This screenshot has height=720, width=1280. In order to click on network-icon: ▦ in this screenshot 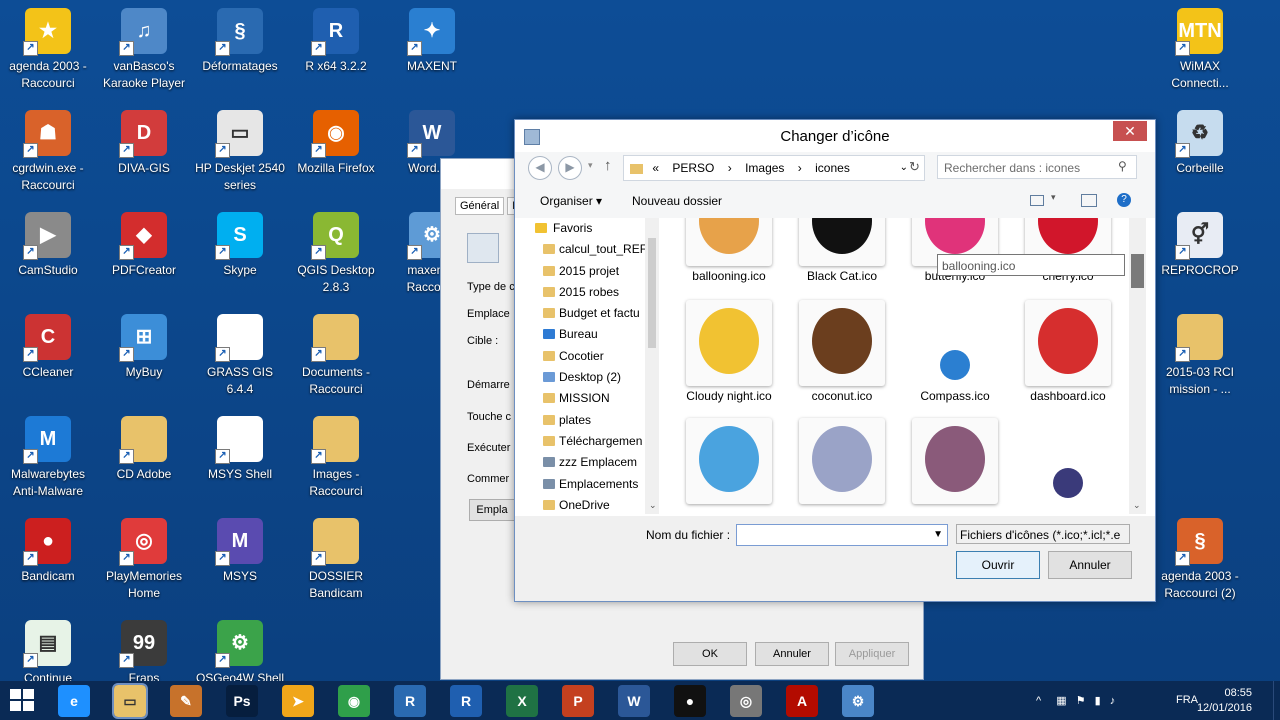, I will do `click(1061, 701)`.